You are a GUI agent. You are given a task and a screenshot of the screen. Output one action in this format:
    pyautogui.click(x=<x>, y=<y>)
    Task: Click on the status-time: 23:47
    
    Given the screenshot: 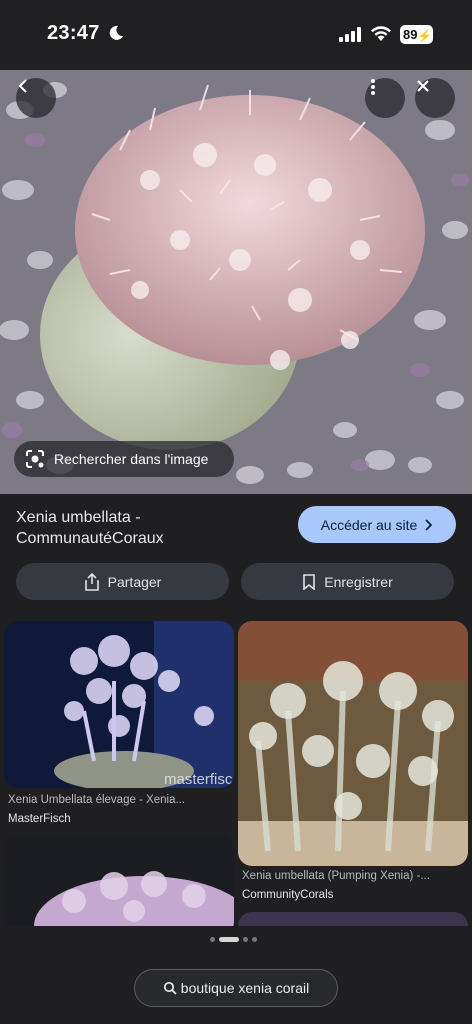 What is the action you would take?
    pyautogui.click(x=73, y=33)
    